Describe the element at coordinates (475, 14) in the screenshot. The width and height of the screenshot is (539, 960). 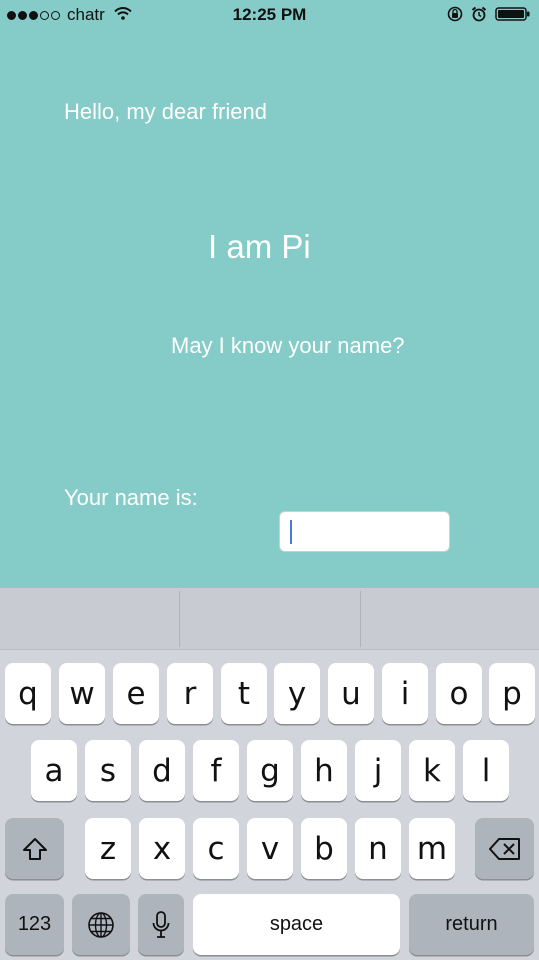
I see `alarm-icon` at that location.